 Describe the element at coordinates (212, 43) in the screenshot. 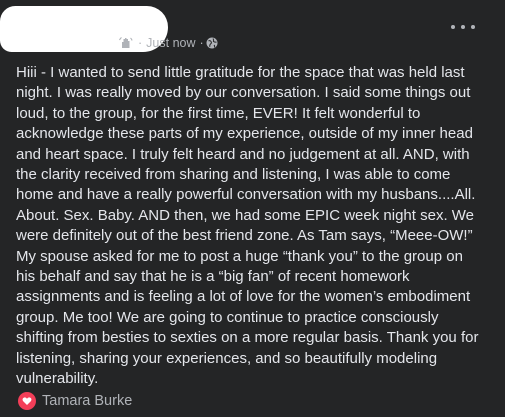

I see `globe-icon` at that location.